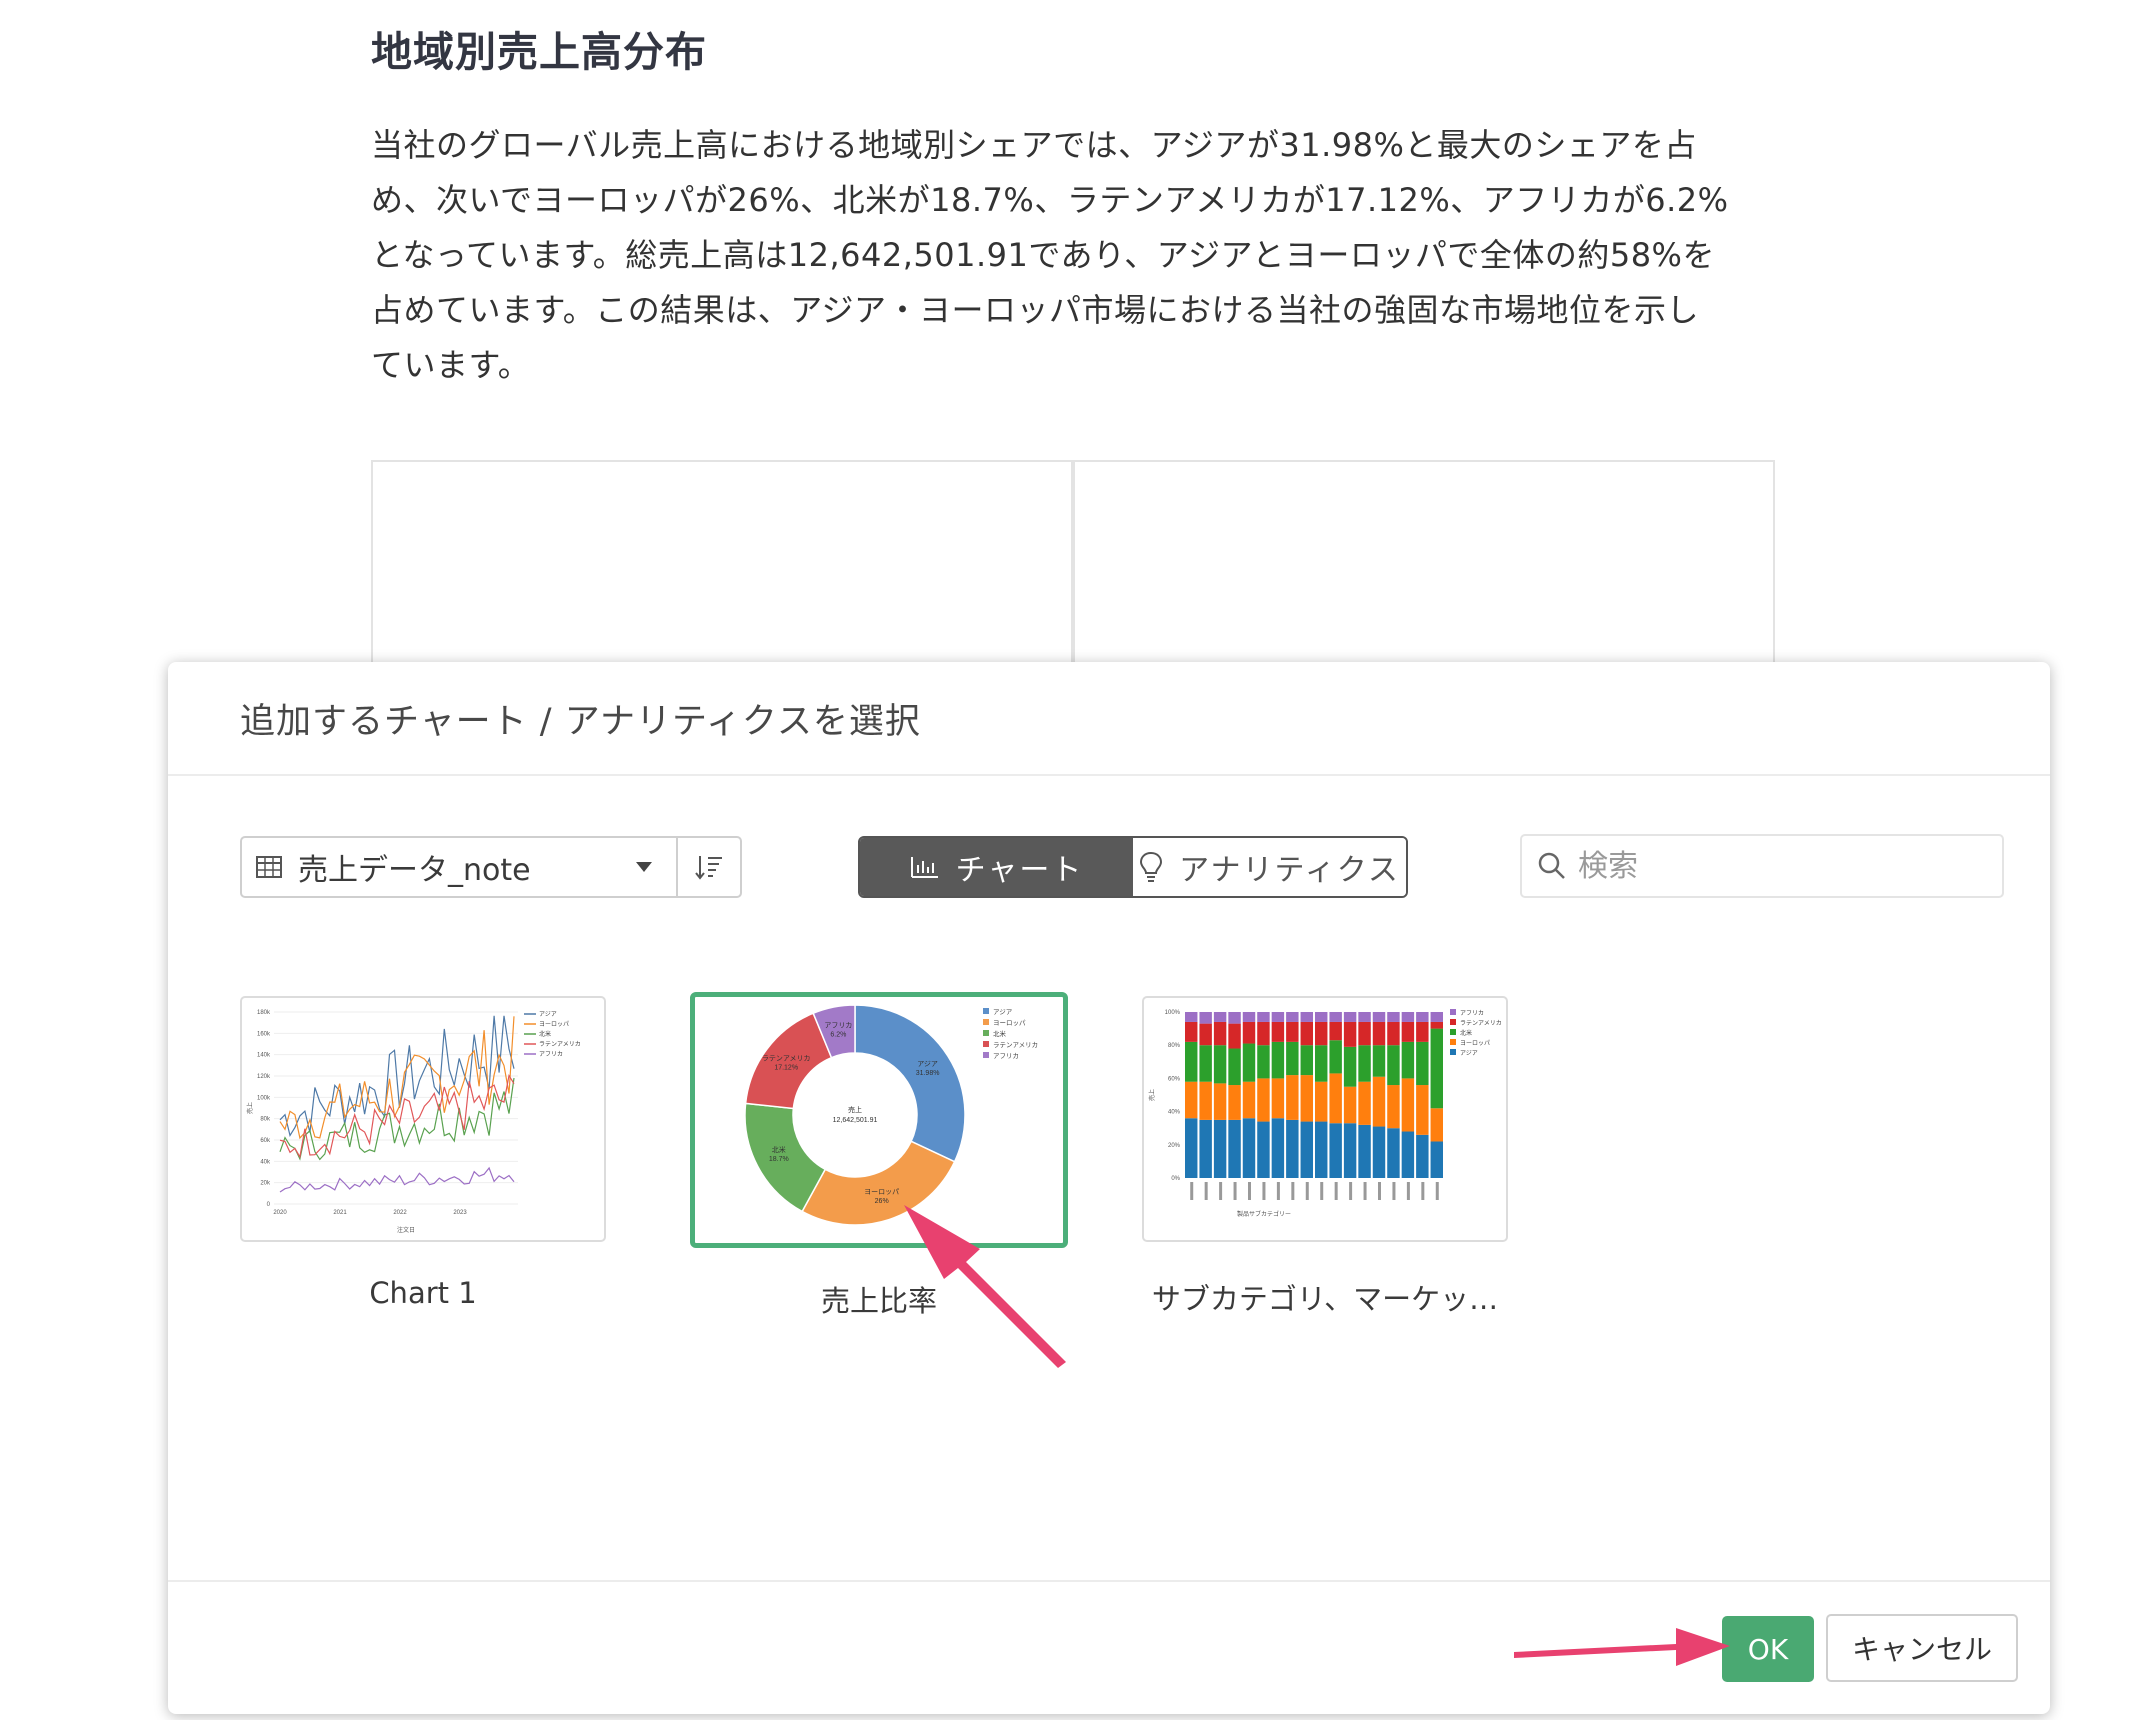 The height and width of the screenshot is (1720, 2152). What do you see at coordinates (1015, 1045) in the screenshot?
I see `legend-label: ラテンアメリカ` at bounding box center [1015, 1045].